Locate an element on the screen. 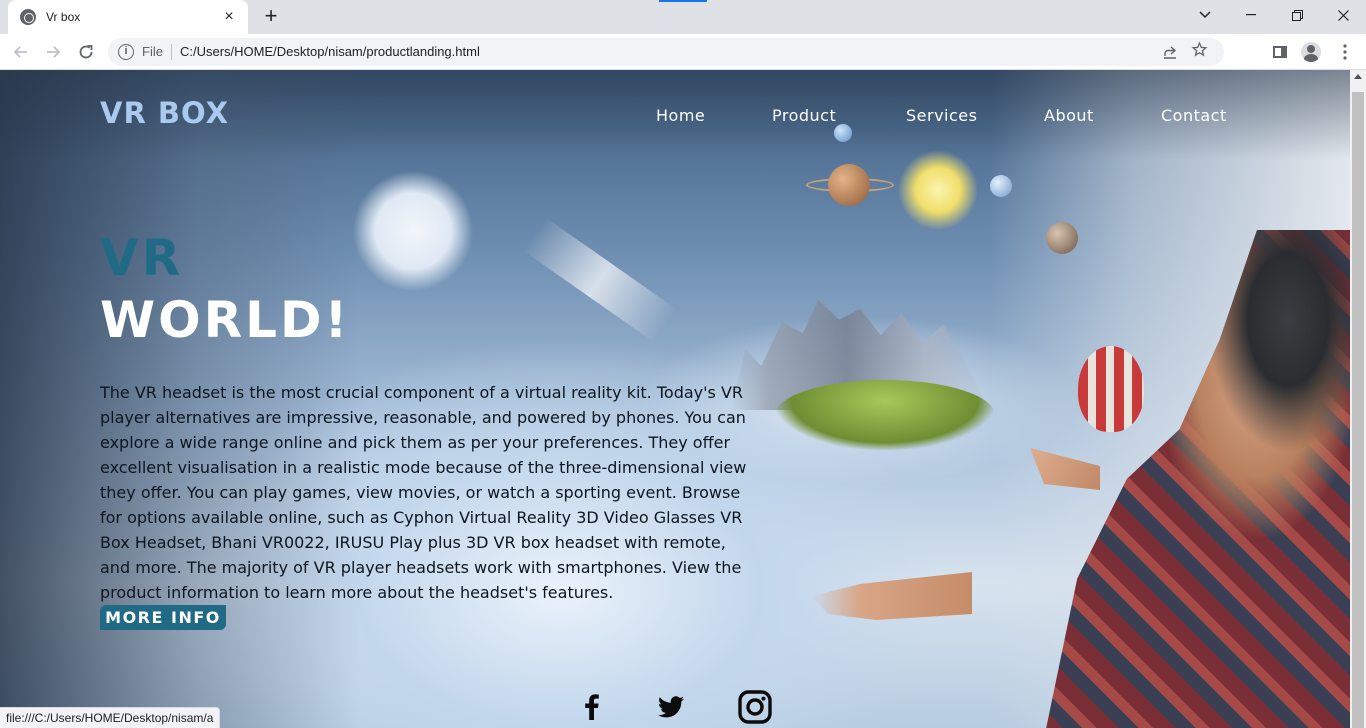 This screenshot has width=1366, height=728. facebook-icon is located at coordinates (592, 707).